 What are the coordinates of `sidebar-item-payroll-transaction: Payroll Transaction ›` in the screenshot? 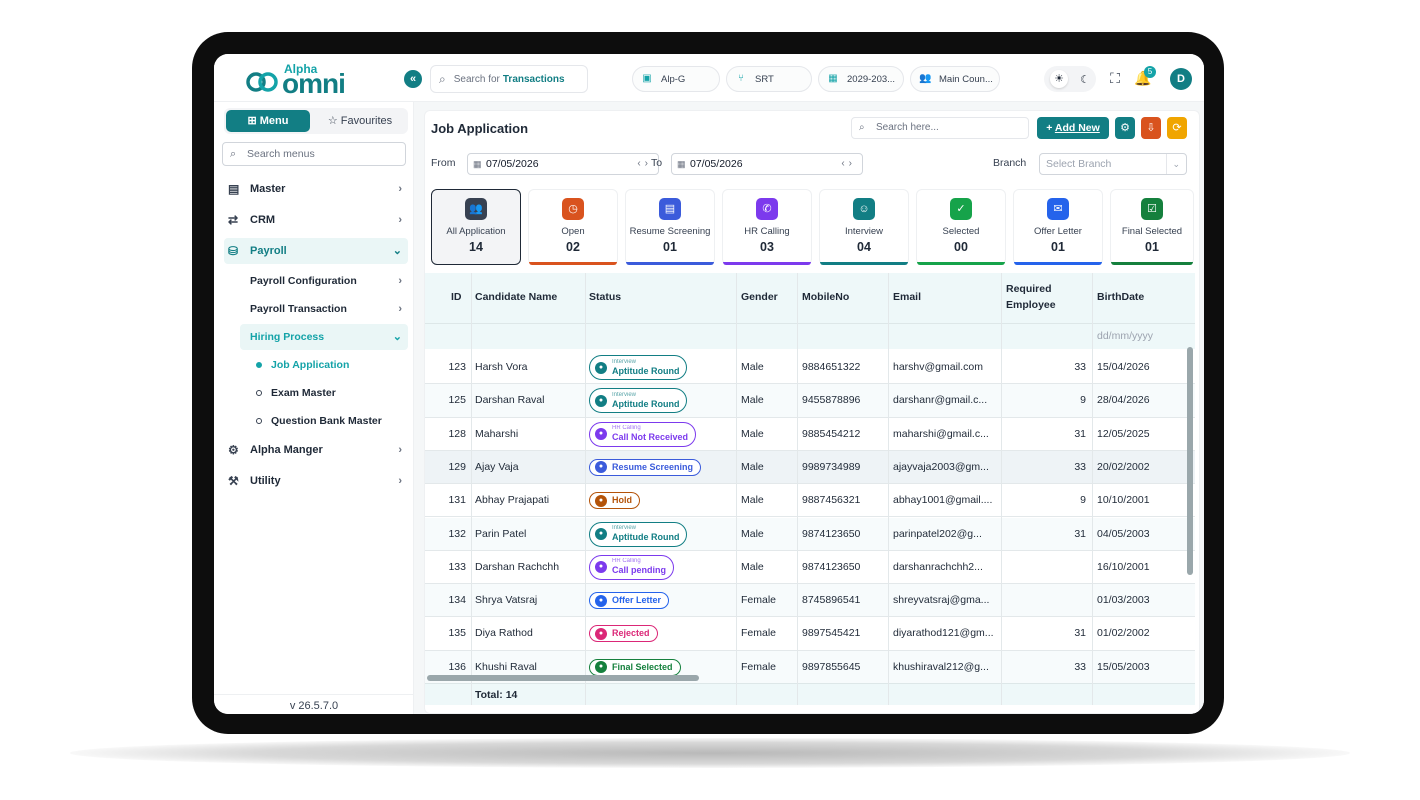 It's located at (324, 309).